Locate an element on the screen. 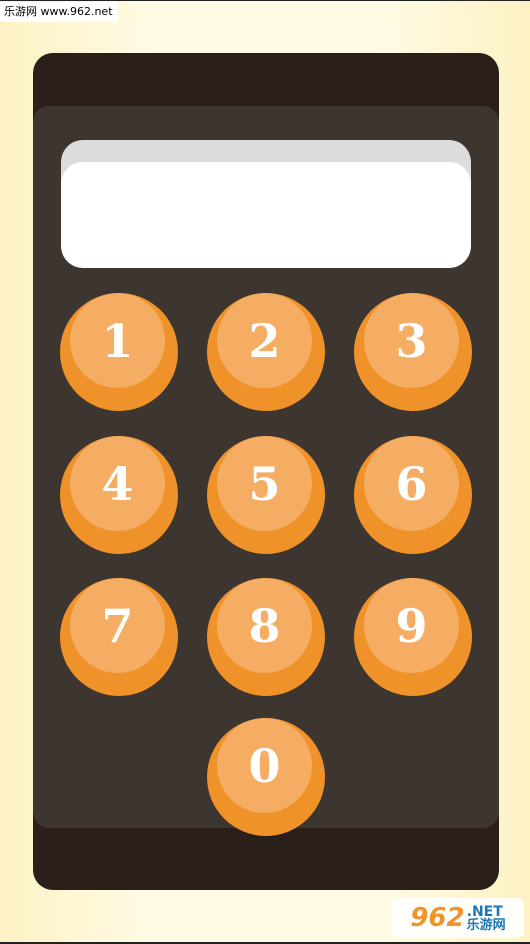 This screenshot has height=944, width=530. key-1: 1 is located at coordinates (119, 352).